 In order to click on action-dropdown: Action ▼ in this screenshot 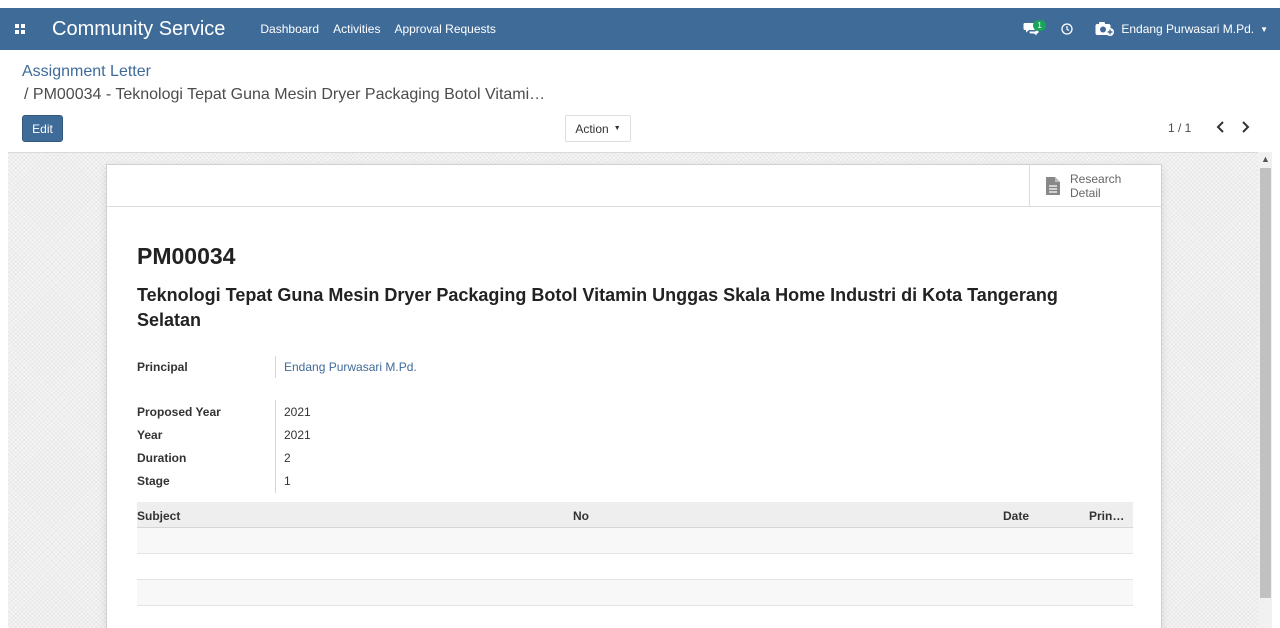, I will do `click(598, 128)`.